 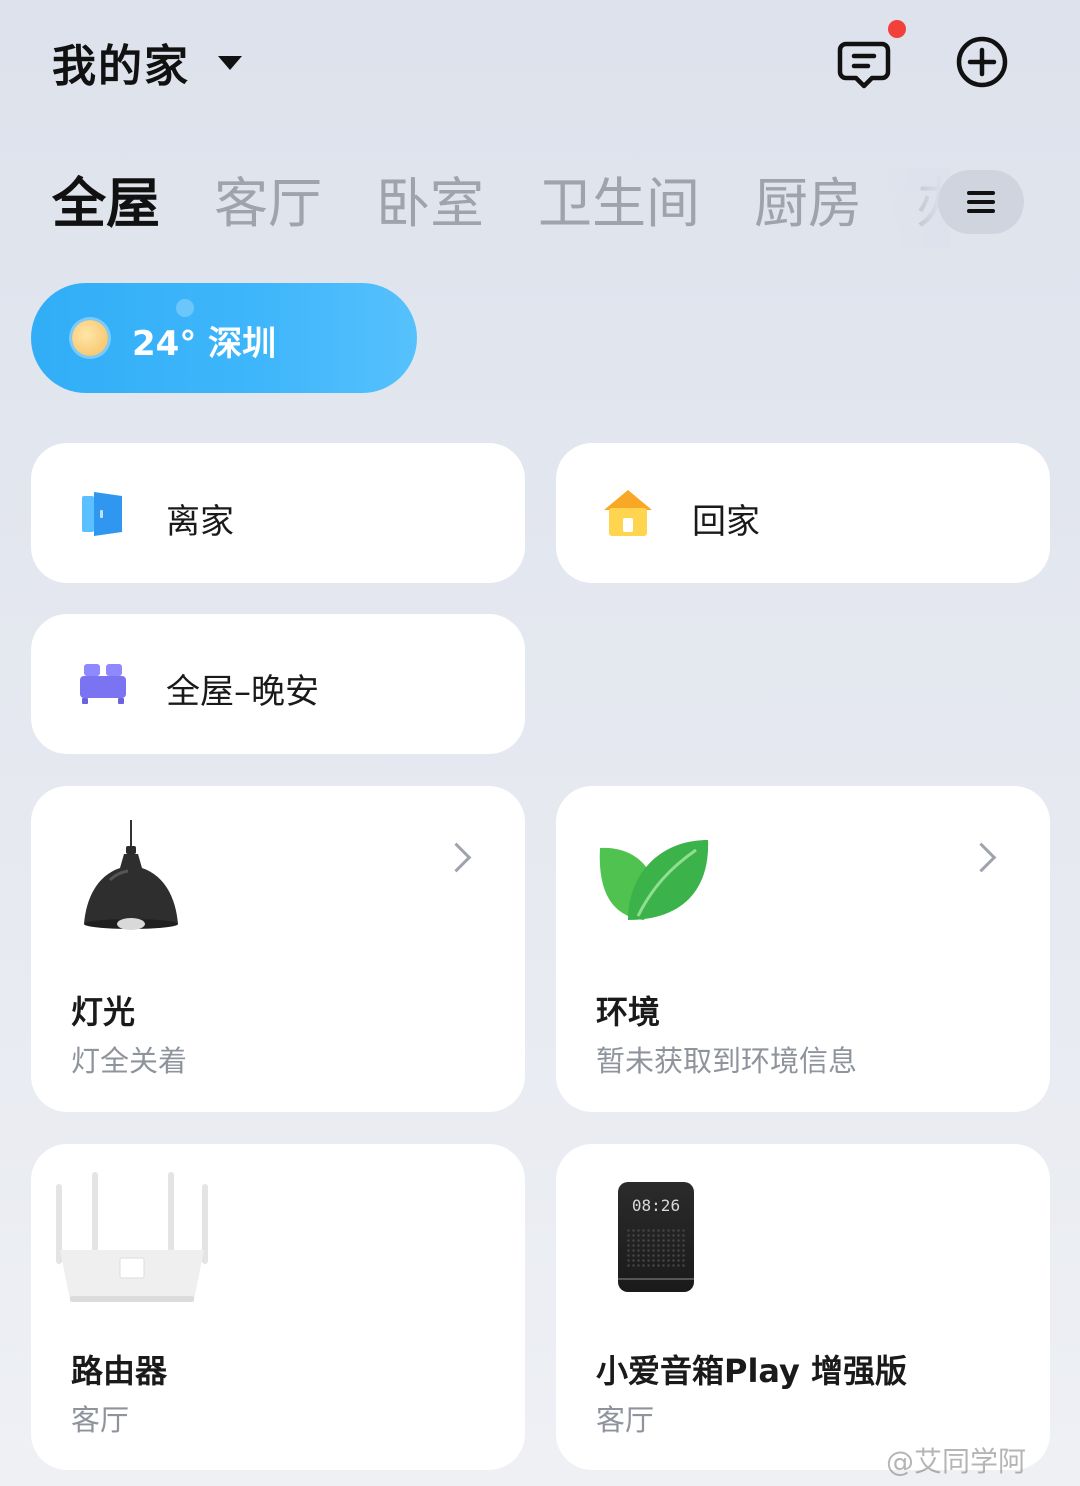 What do you see at coordinates (103, 684) in the screenshot?
I see `bed-icon` at bounding box center [103, 684].